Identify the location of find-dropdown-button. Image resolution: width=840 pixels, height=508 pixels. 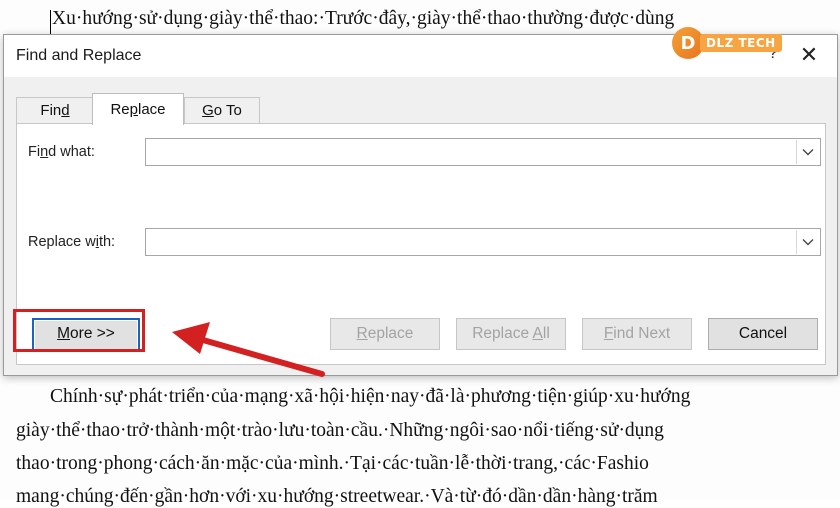
(807, 152).